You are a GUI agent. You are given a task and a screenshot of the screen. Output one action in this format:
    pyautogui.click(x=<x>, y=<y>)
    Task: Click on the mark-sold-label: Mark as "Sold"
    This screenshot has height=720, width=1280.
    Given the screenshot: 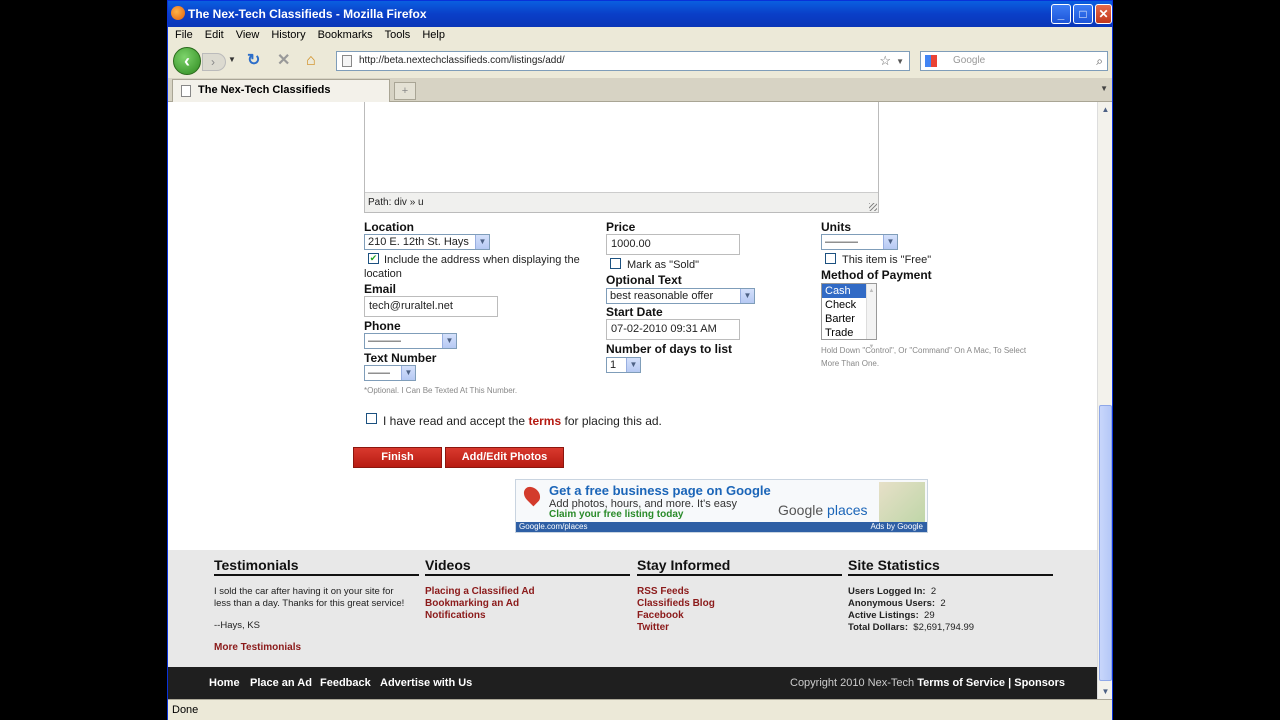 What is the action you would take?
    pyautogui.click(x=663, y=265)
    